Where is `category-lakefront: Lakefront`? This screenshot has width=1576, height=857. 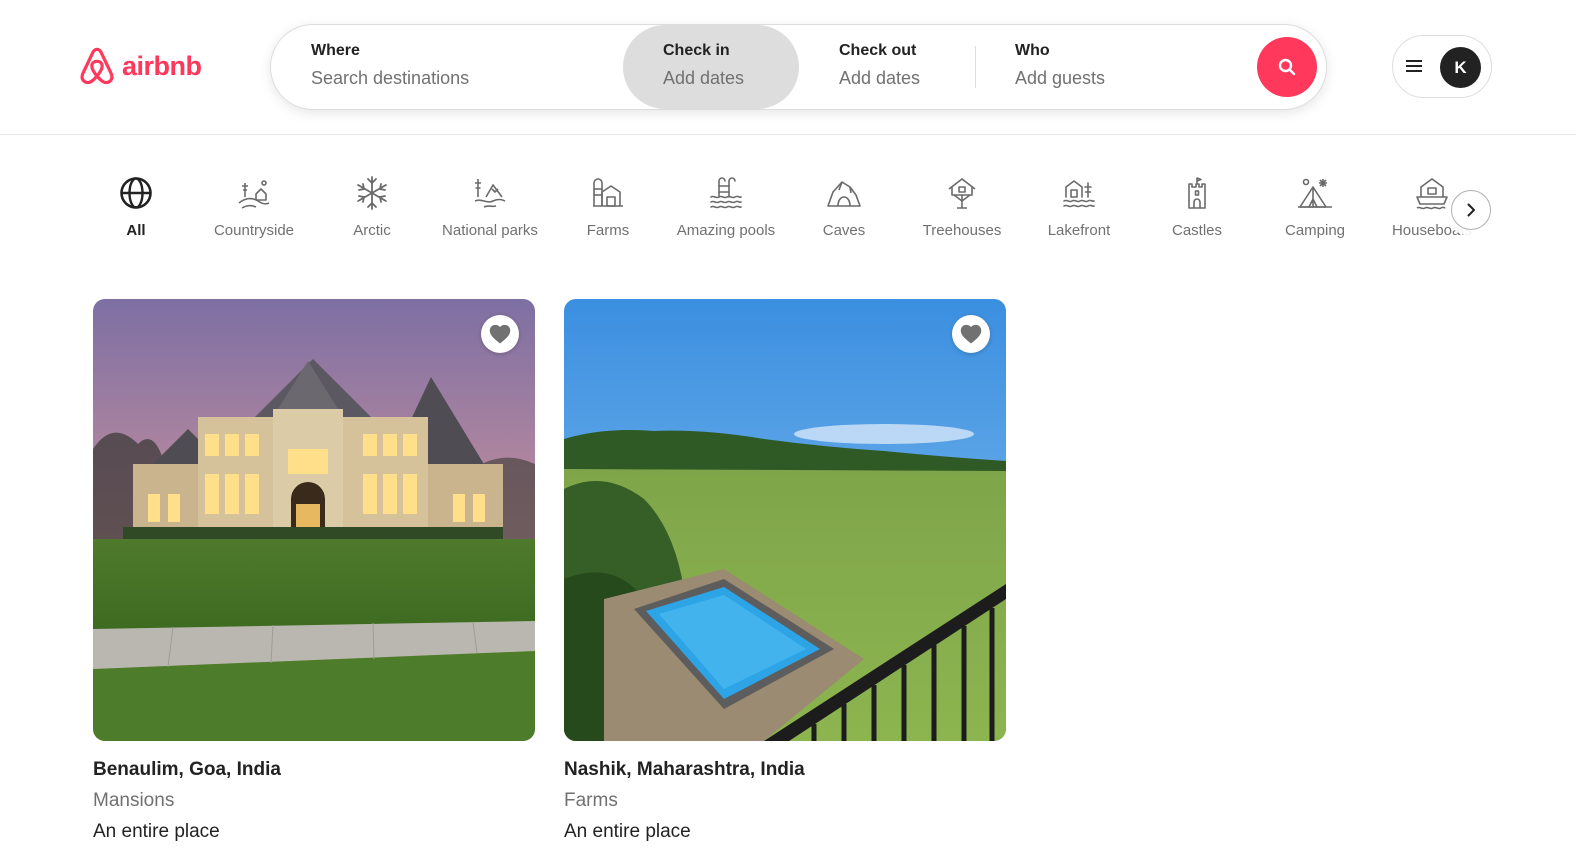
category-lakefront: Lakefront is located at coordinates (1079, 212).